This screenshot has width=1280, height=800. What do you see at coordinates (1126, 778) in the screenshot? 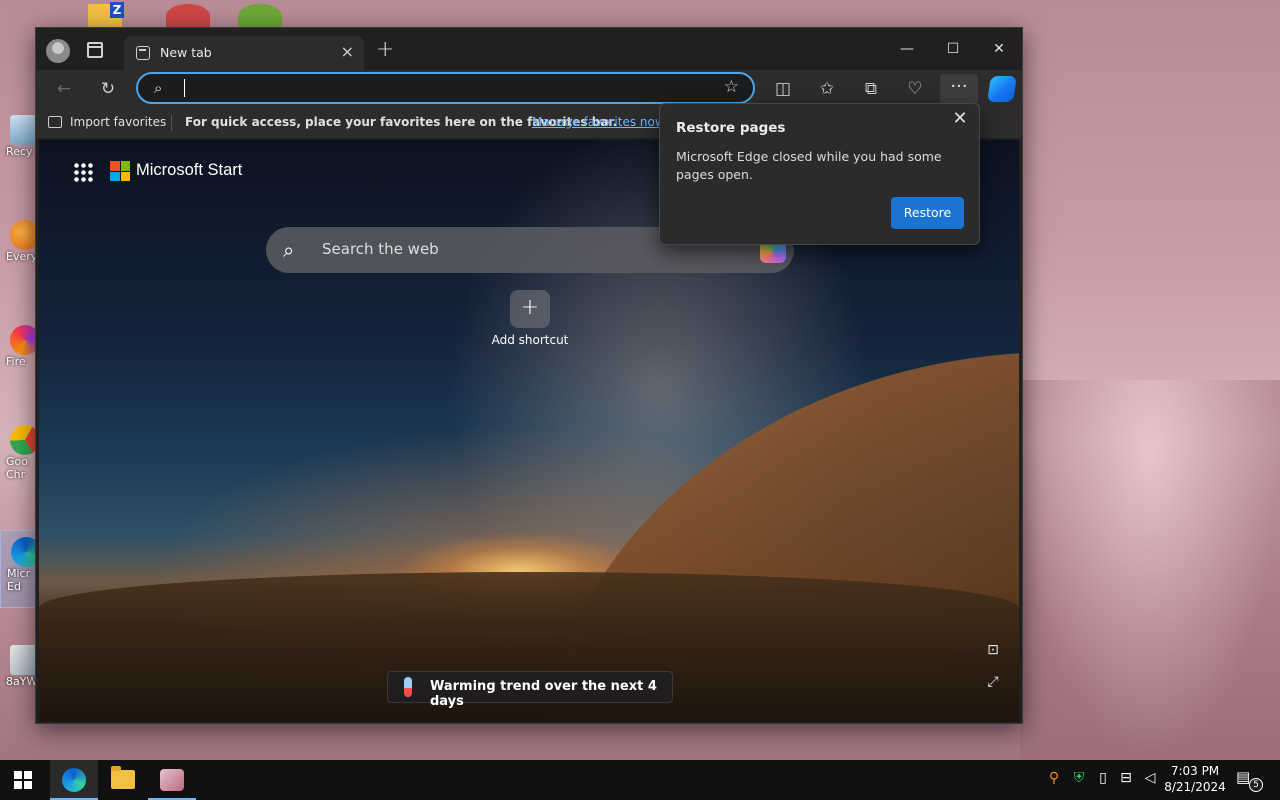
I see `network-icon: ⊟` at bounding box center [1126, 778].